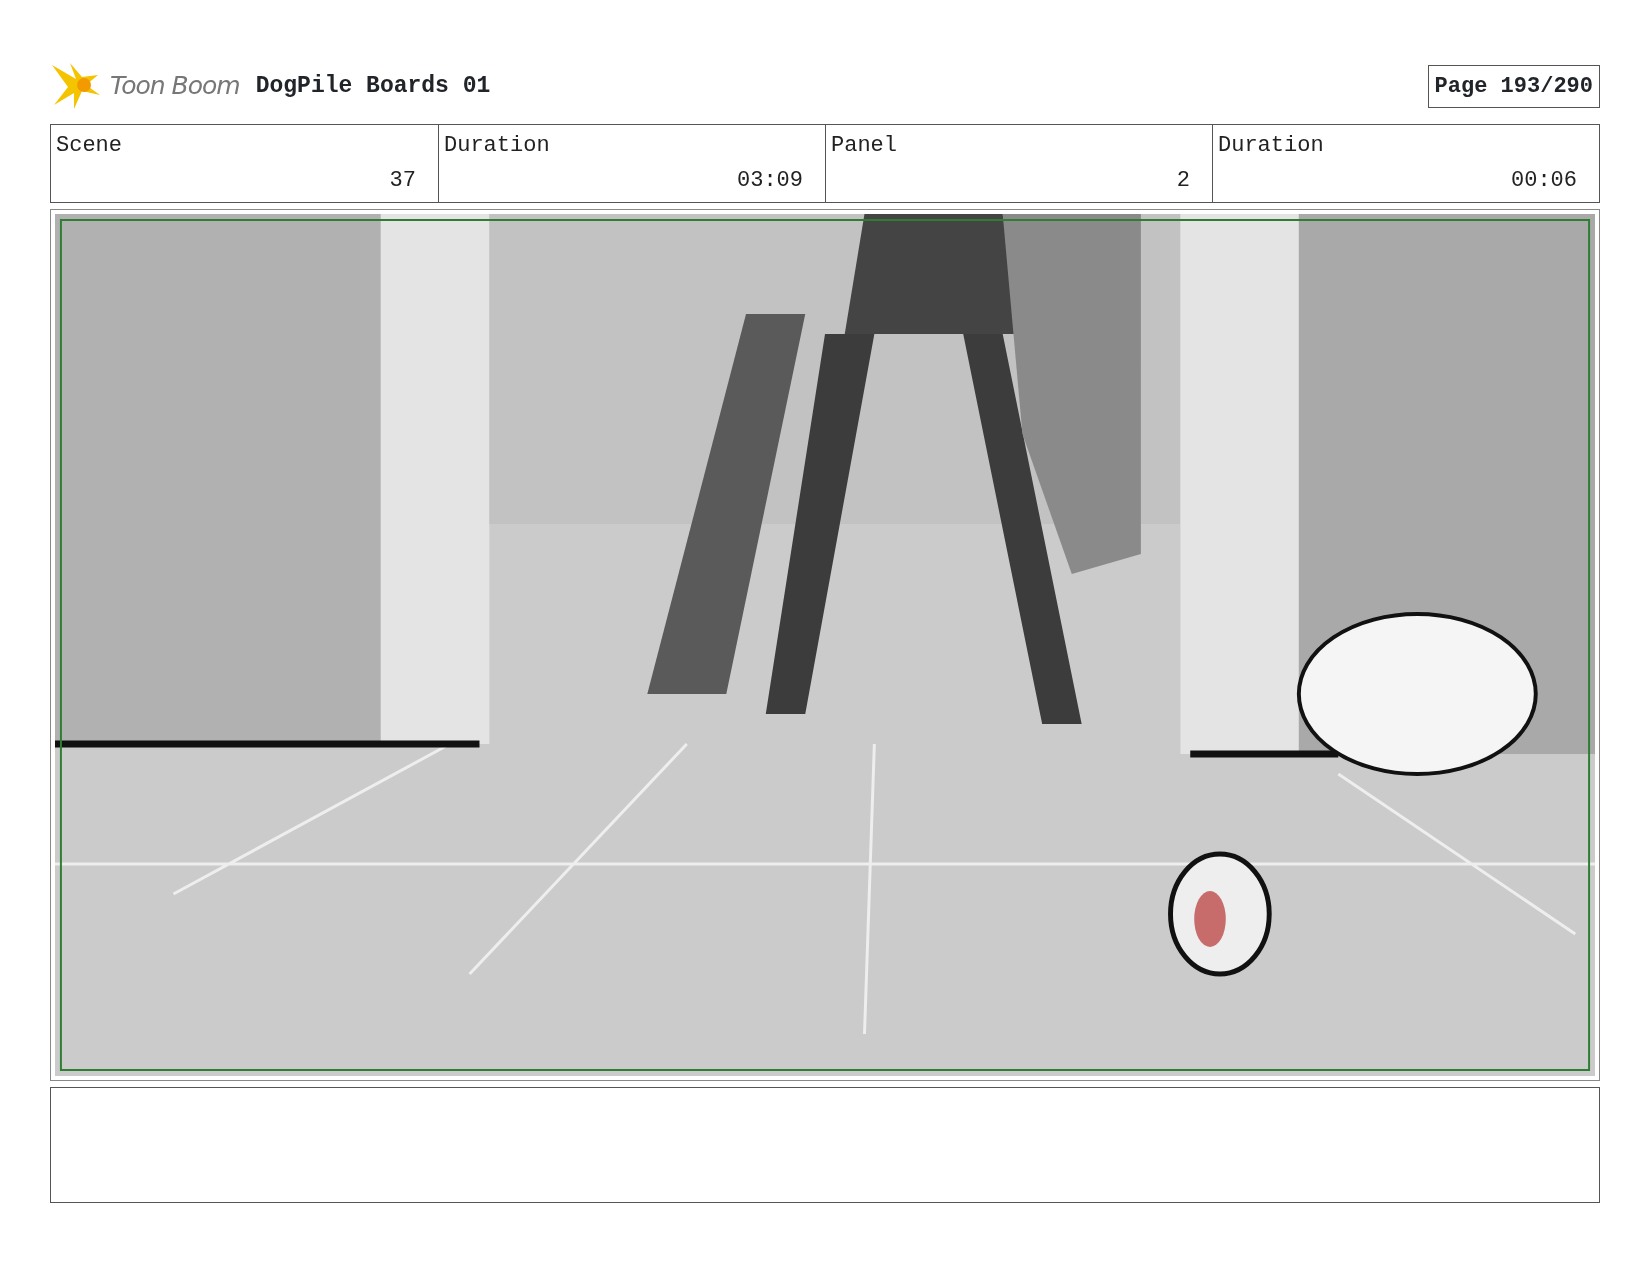 Image resolution: width=1650 pixels, height=1275 pixels. Describe the element at coordinates (89, 146) in the screenshot. I see `field-label: Scene` at that location.